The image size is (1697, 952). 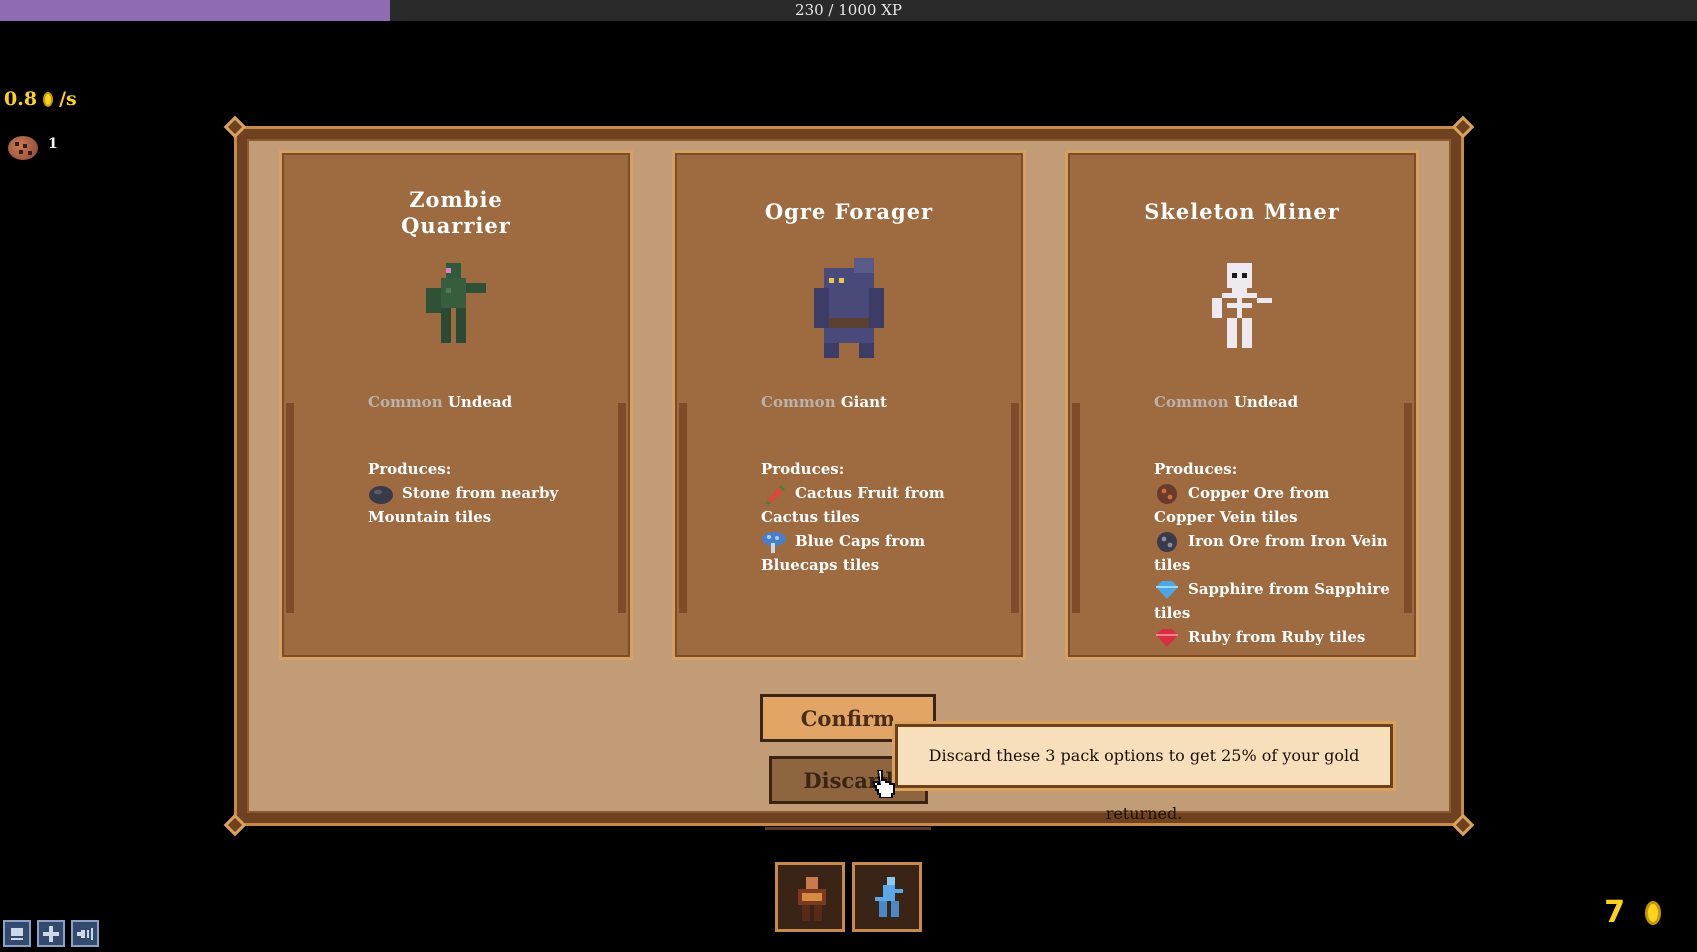 I want to click on produce-item: Cactus Fruit from Cactus tiles, so click(x=881, y=505).